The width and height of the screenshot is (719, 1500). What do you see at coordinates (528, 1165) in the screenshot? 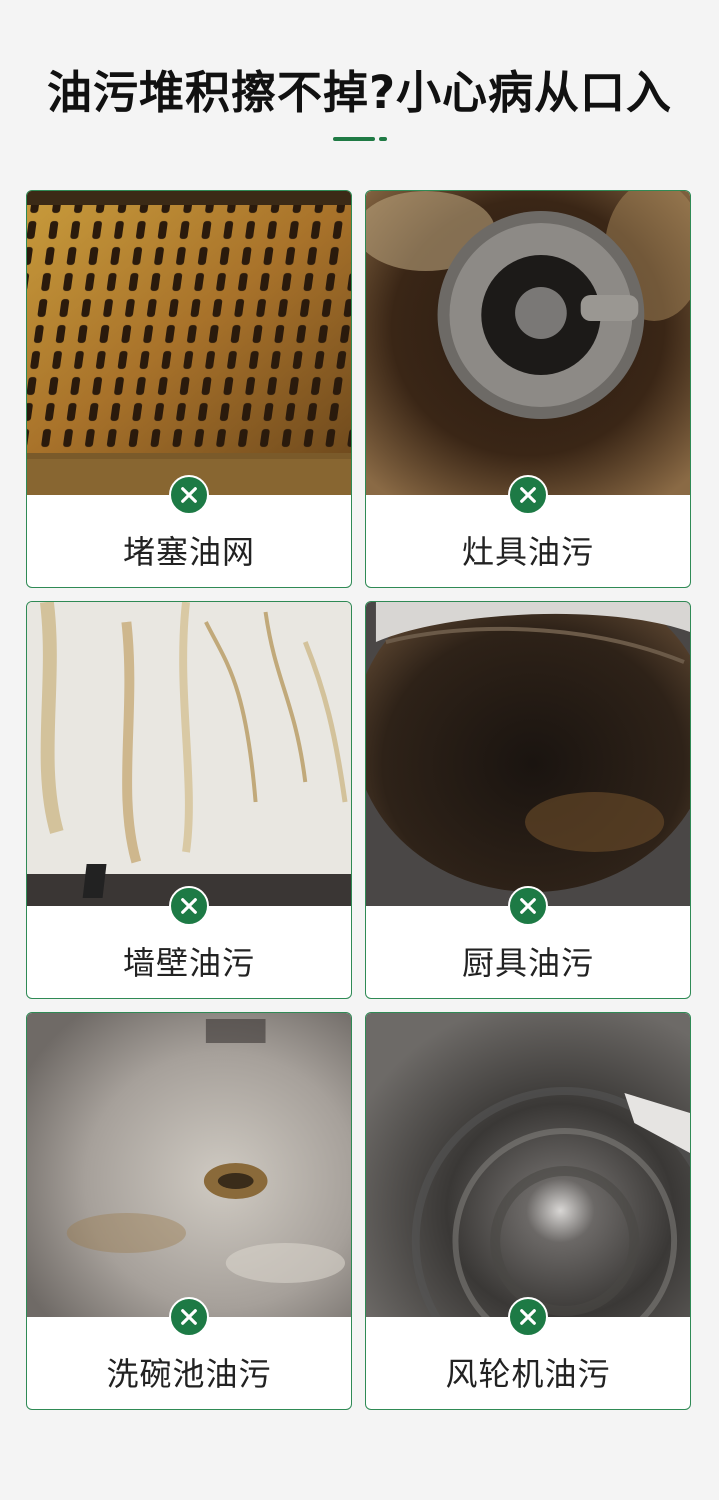
I see `greasy-fan-photo` at bounding box center [528, 1165].